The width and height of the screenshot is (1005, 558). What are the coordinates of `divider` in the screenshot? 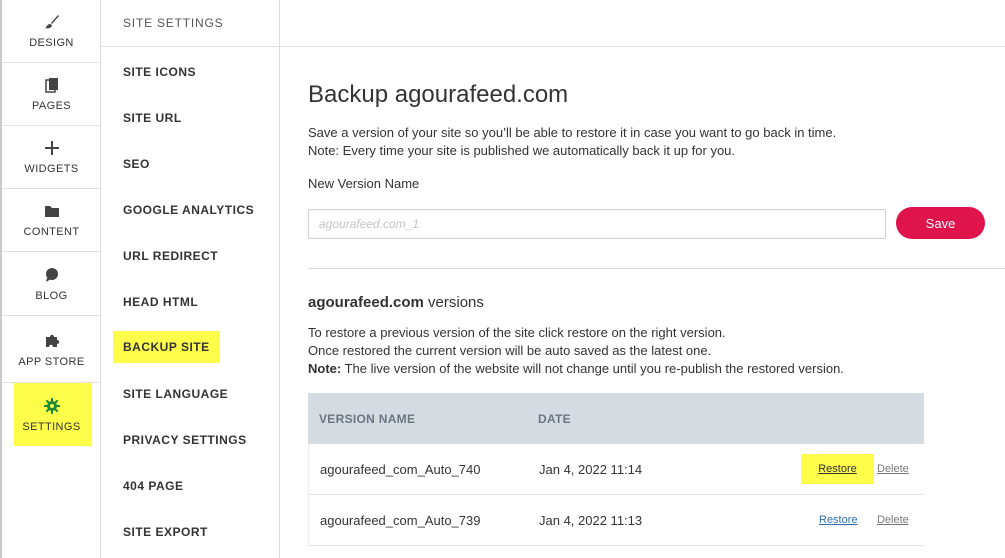 It's located at (656, 268).